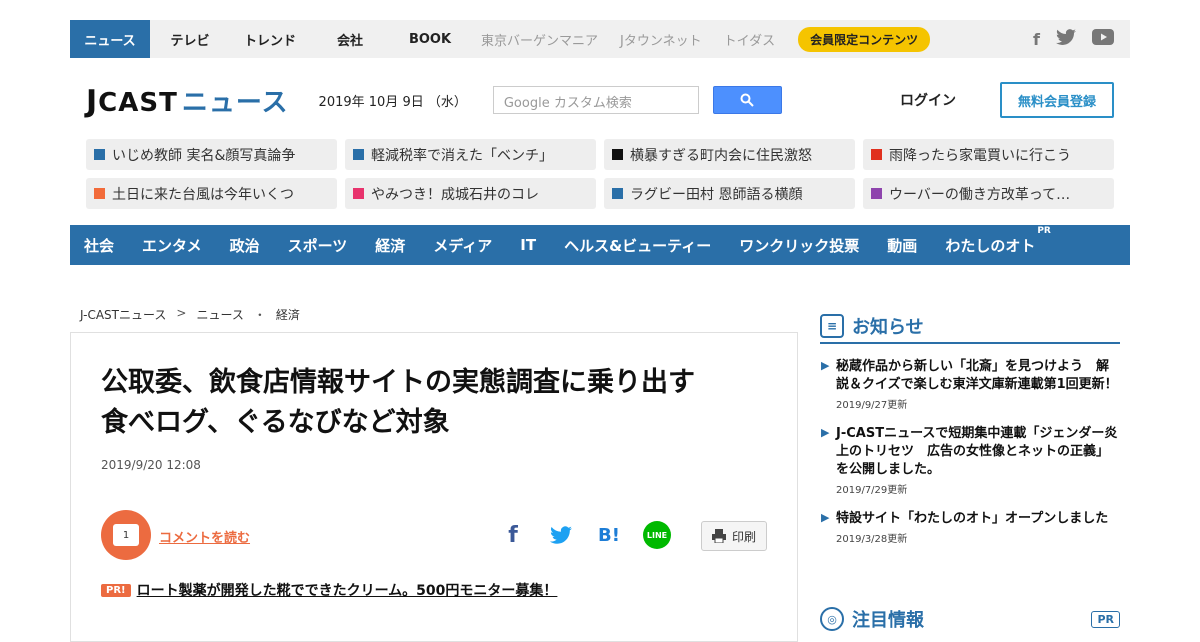 This screenshot has height=642, width=1200. I want to click on trending-topic: 土日に来た台風は今年いくつ, so click(211, 193).